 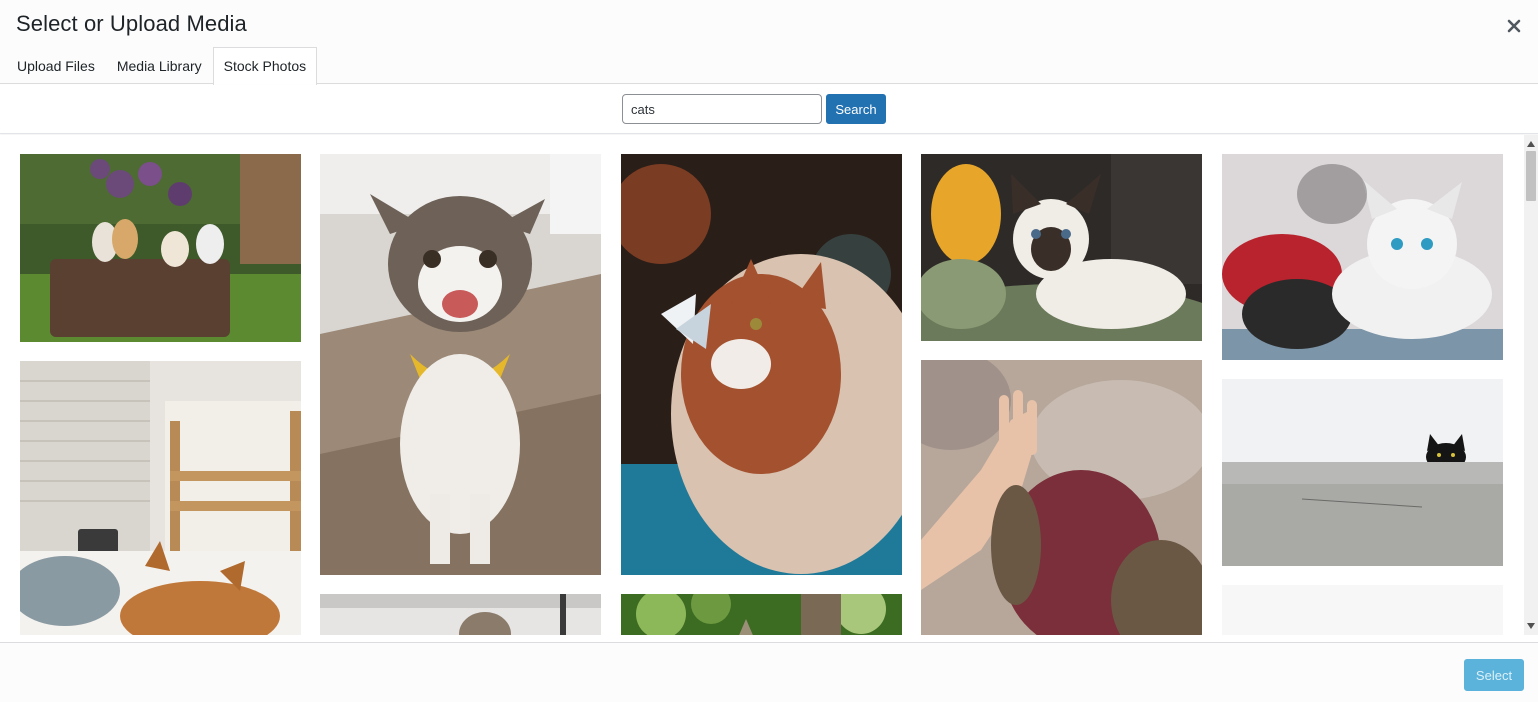 What do you see at coordinates (856, 109) in the screenshot?
I see `search-button: Search` at bounding box center [856, 109].